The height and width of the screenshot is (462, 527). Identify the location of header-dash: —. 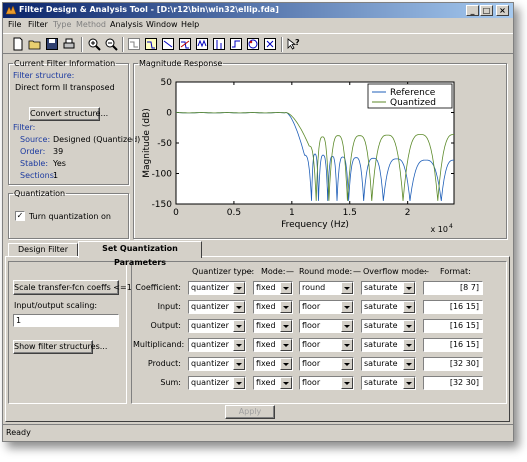
(425, 271).